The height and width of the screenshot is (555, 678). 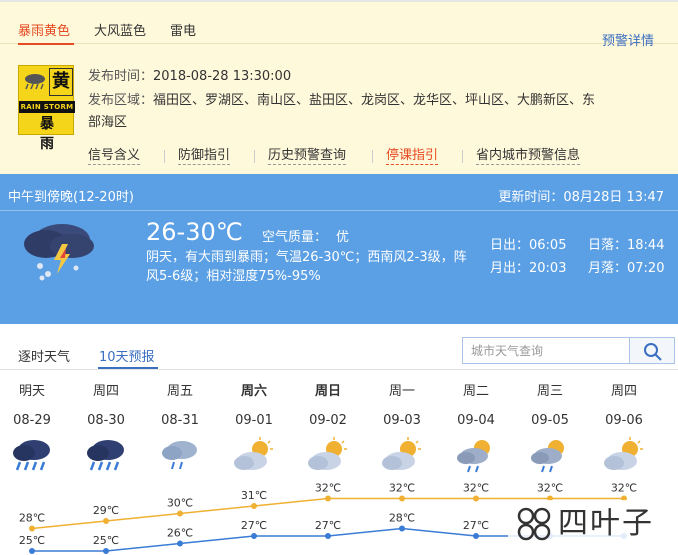 What do you see at coordinates (32, 420) in the screenshot?
I see `day-date: 08-29` at bounding box center [32, 420].